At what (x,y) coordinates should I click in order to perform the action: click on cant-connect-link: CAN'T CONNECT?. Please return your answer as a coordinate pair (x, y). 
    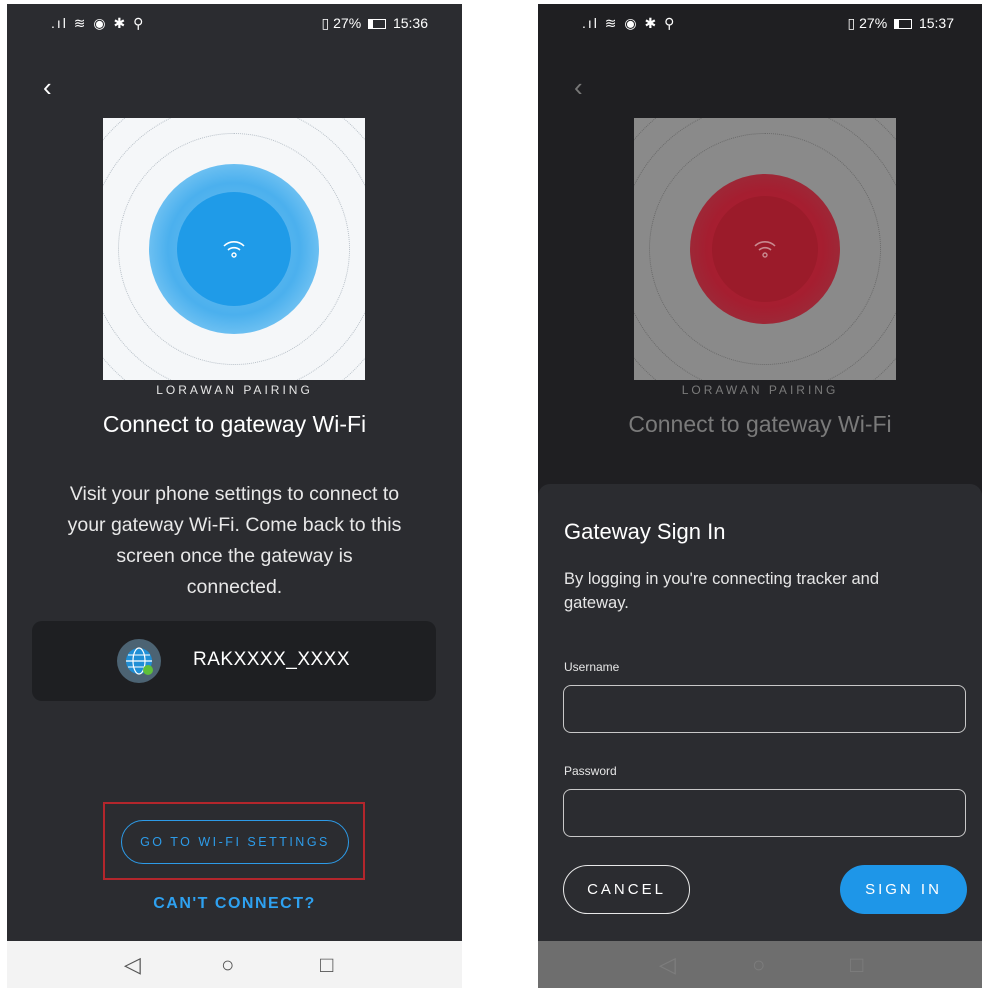
    Looking at the image, I should click on (234, 904).